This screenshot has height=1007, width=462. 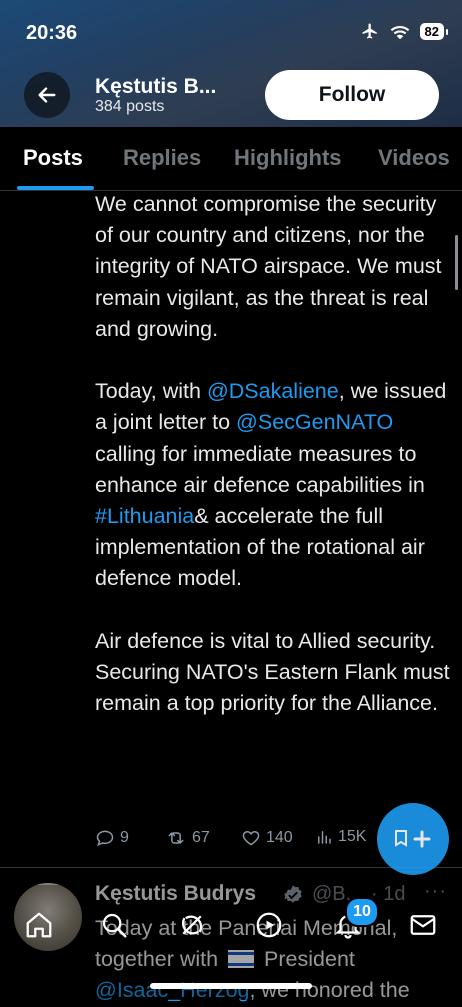 I want to click on active-tab-indicator, so click(x=55, y=188).